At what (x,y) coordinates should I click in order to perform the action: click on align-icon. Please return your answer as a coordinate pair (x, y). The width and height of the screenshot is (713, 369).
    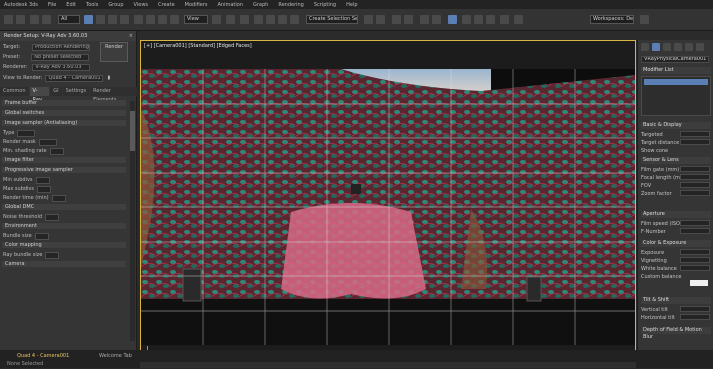
    Looking at the image, I should click on (380, 19).